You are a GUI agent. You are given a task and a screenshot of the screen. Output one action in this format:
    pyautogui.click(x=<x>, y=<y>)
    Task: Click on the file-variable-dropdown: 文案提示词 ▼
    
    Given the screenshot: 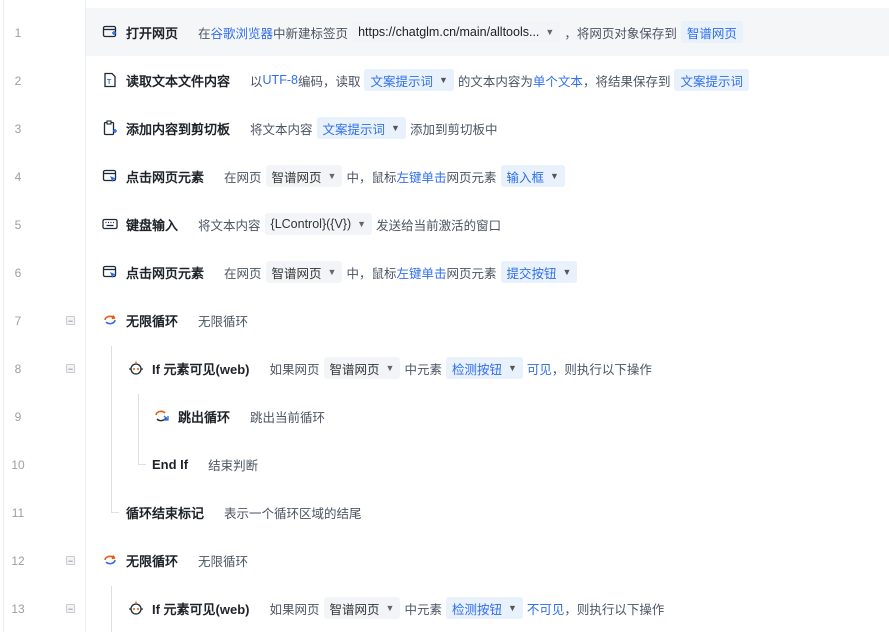 What is the action you would take?
    pyautogui.click(x=409, y=80)
    